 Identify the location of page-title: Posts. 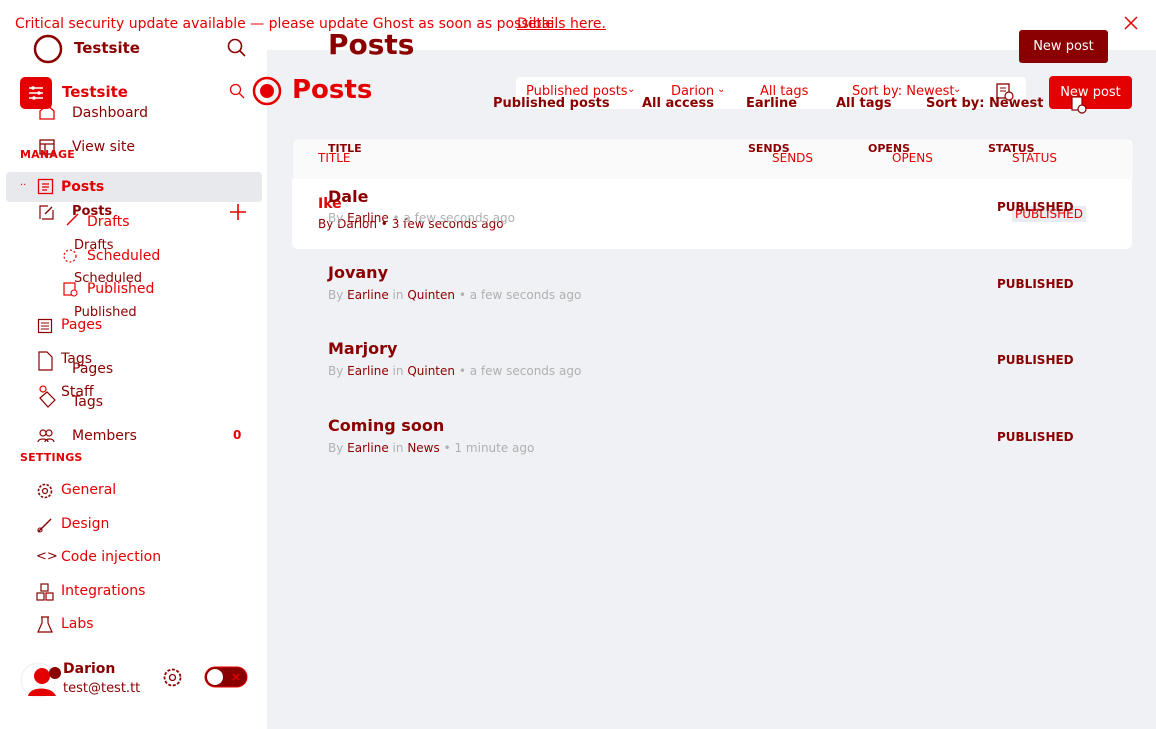
(332, 90).